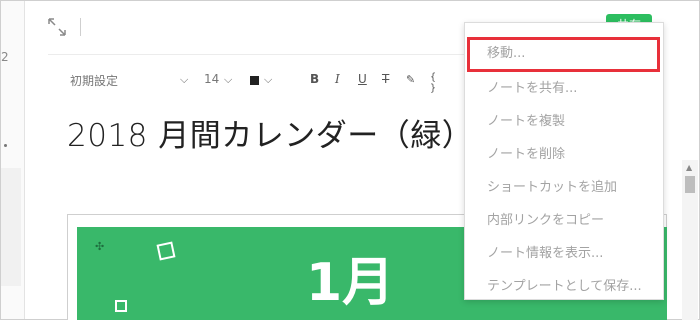  What do you see at coordinates (270, 132) in the screenshot?
I see `note-title: 2018 月間カレンダー（緑）` at bounding box center [270, 132].